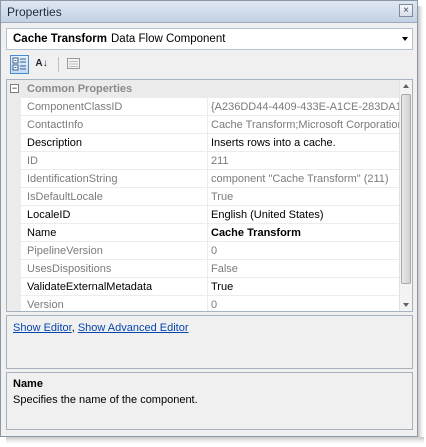  I want to click on scroll-up-icon, so click(406, 86).